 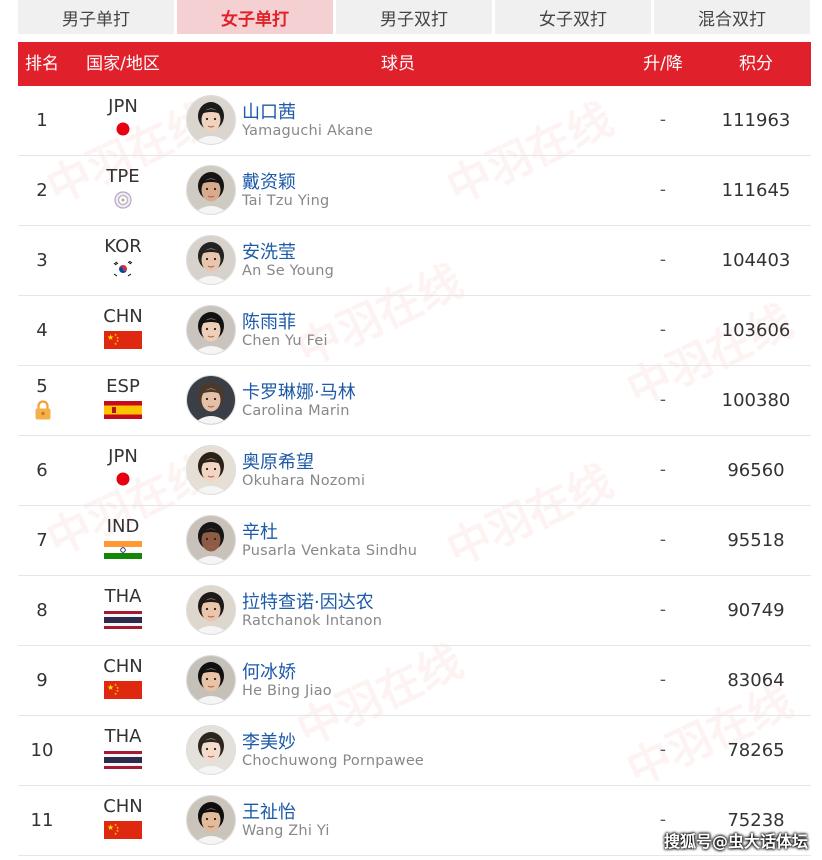 What do you see at coordinates (255, 17) in the screenshot?
I see `tab-womens-singles: 女子单打` at bounding box center [255, 17].